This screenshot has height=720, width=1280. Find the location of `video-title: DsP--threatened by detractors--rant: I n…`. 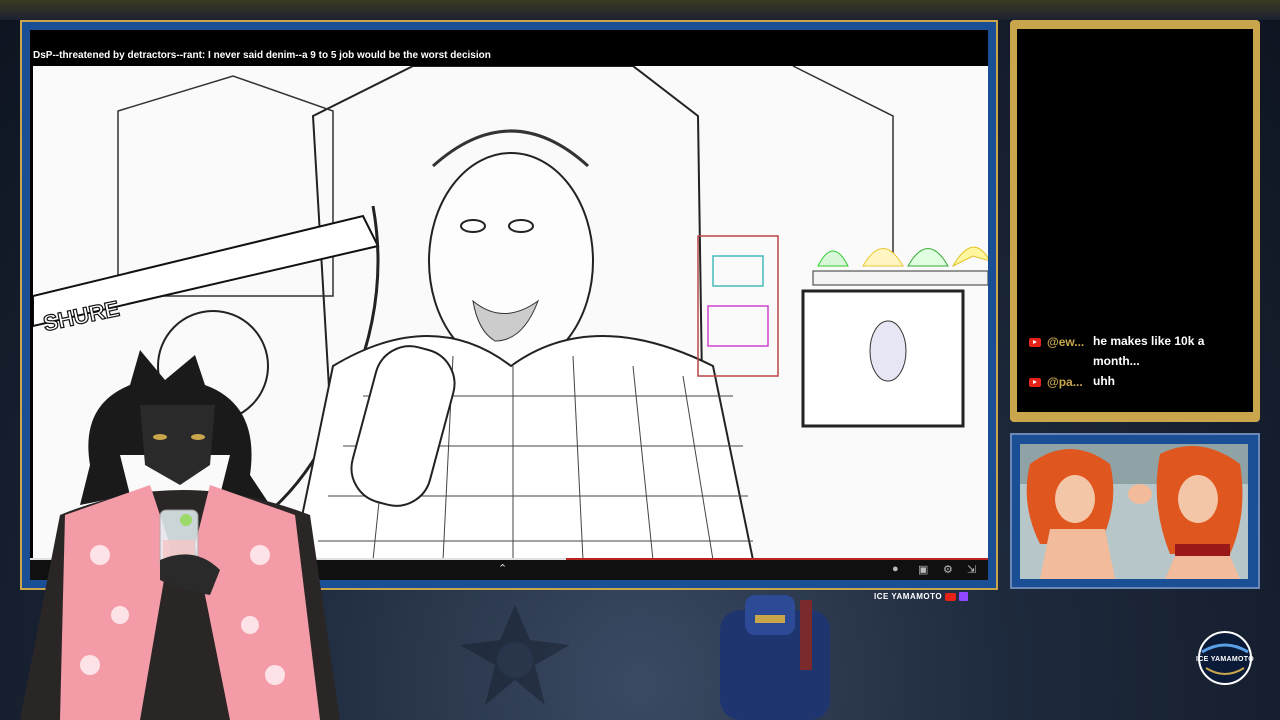

video-title: DsP--threatened by detractors--rant: I n… is located at coordinates (262, 55).